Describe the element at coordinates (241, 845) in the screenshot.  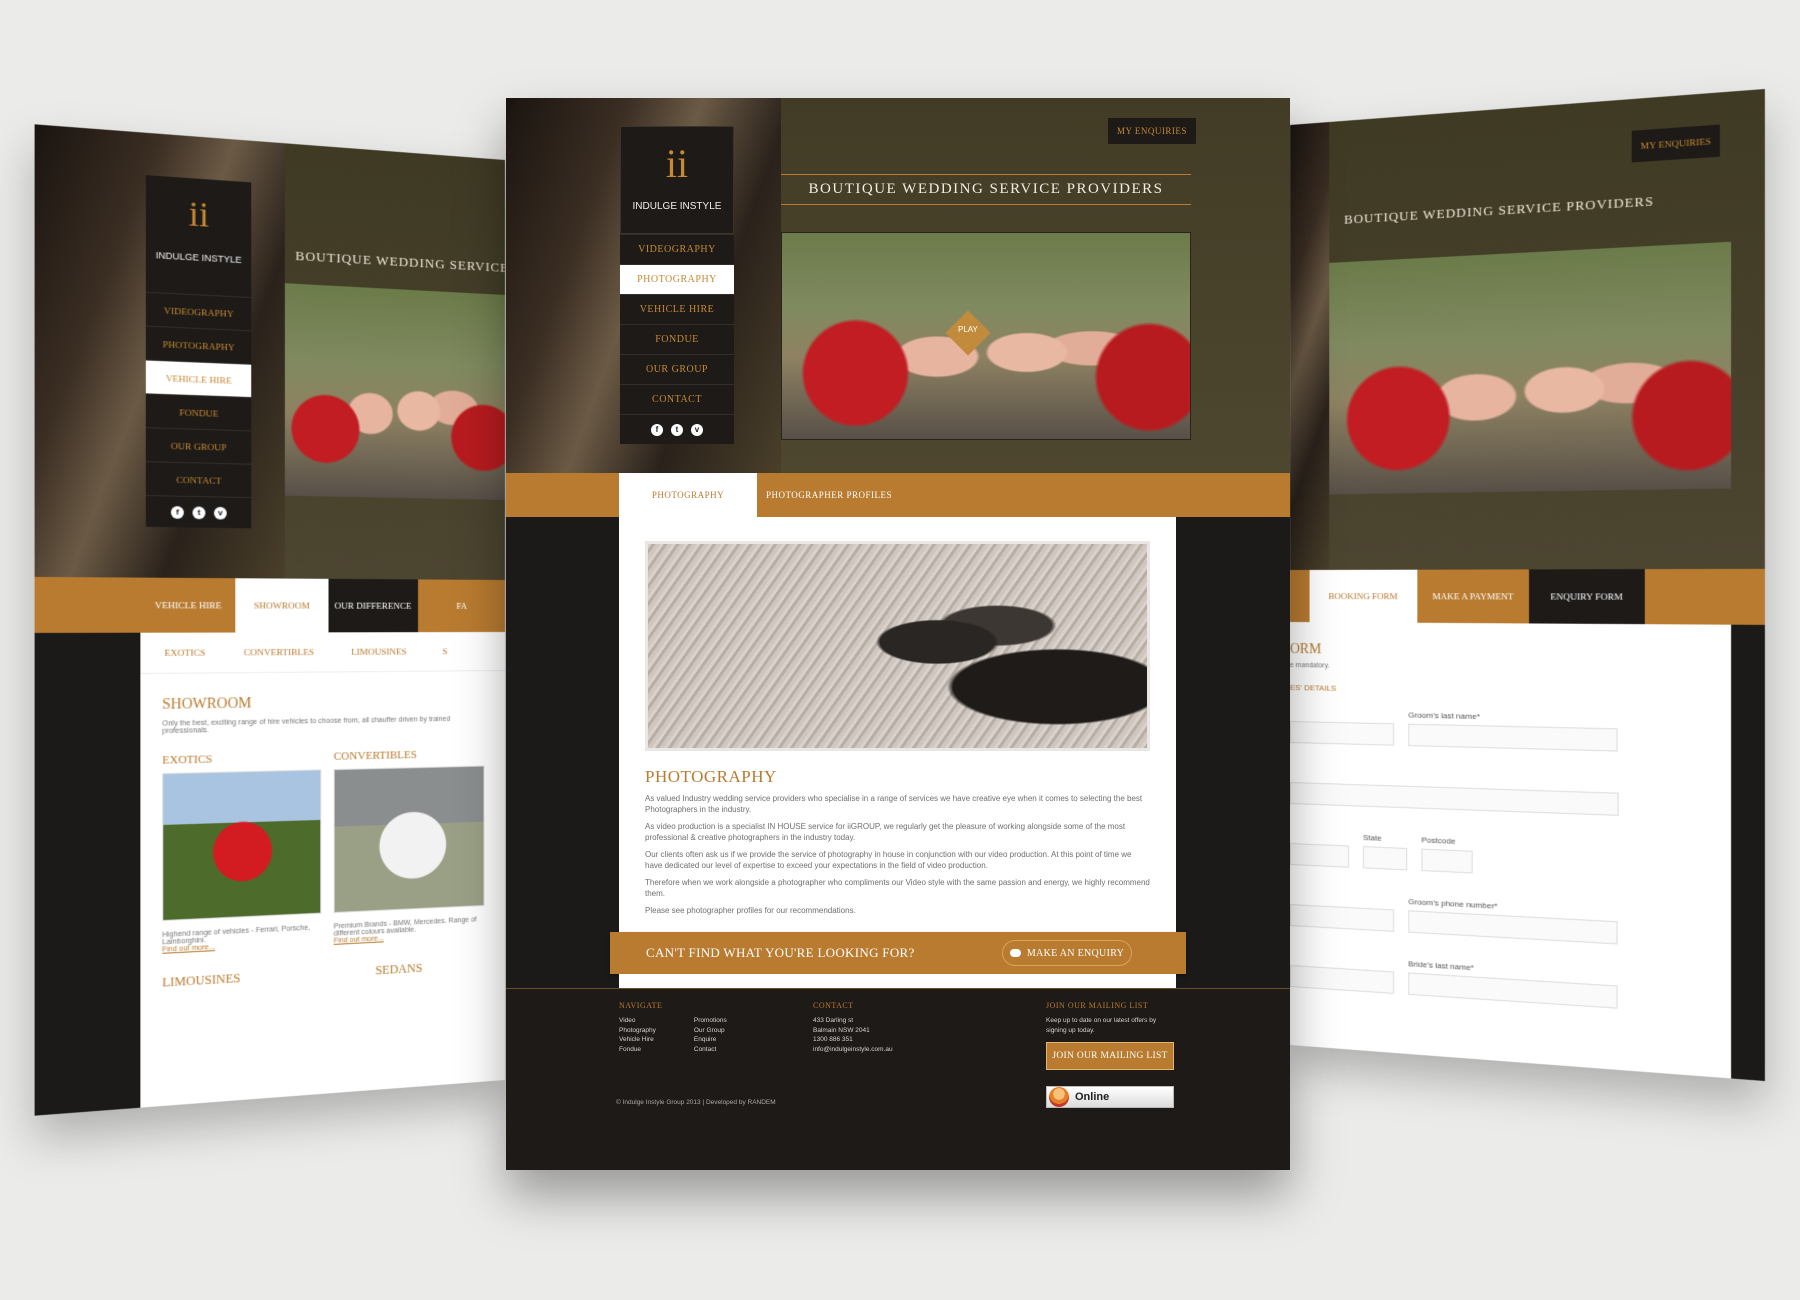
I see `red-car-photo` at that location.